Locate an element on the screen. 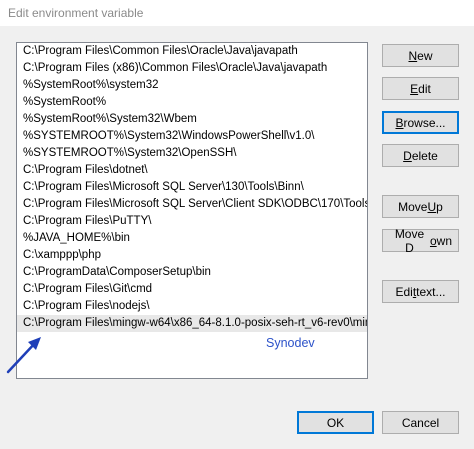  move-down-button-label-pre: Move D is located at coordinates (409, 240).